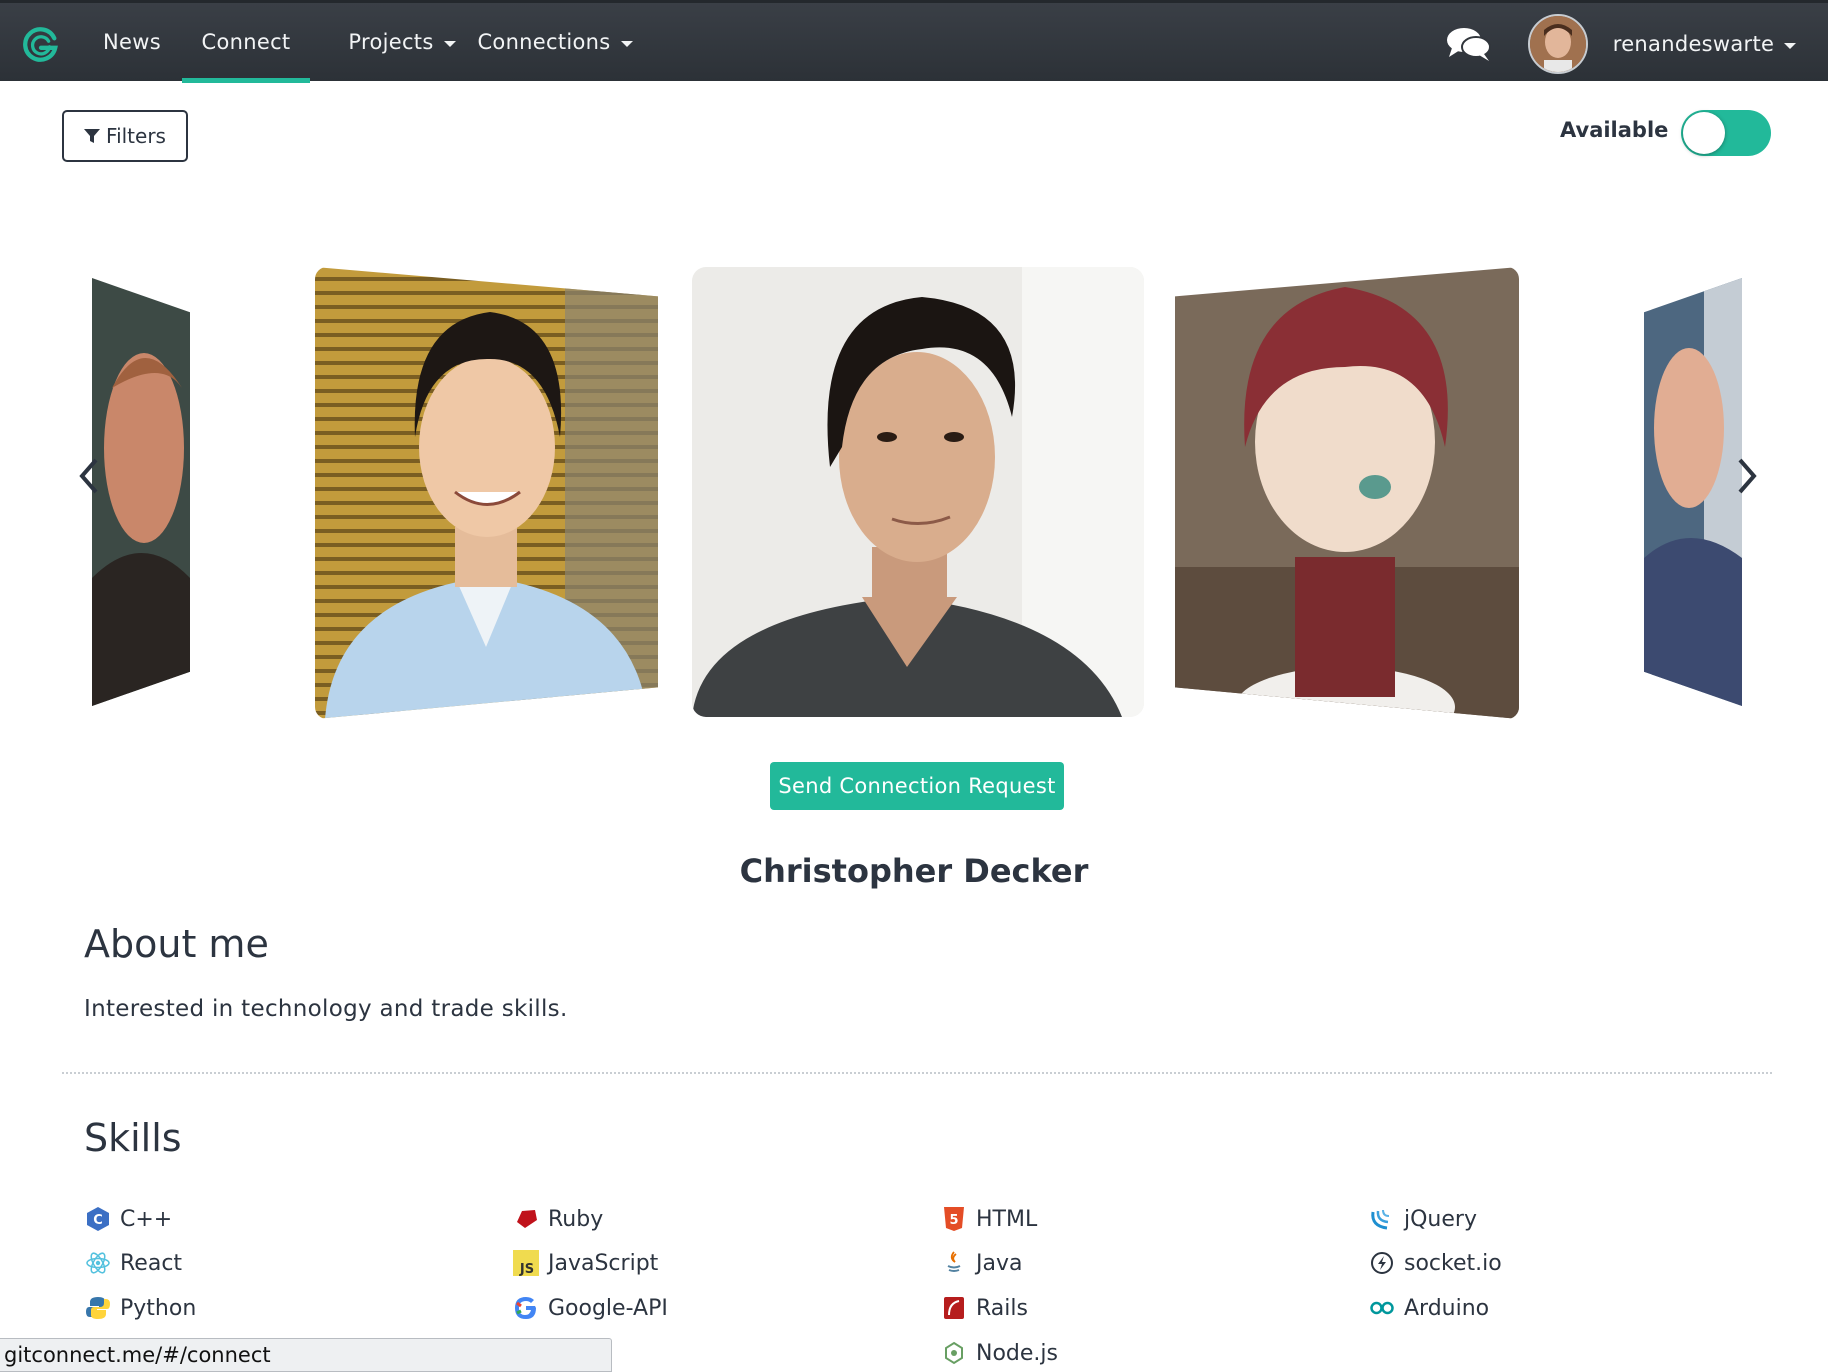  What do you see at coordinates (98, 1263) in the screenshot?
I see `react-icon` at bounding box center [98, 1263].